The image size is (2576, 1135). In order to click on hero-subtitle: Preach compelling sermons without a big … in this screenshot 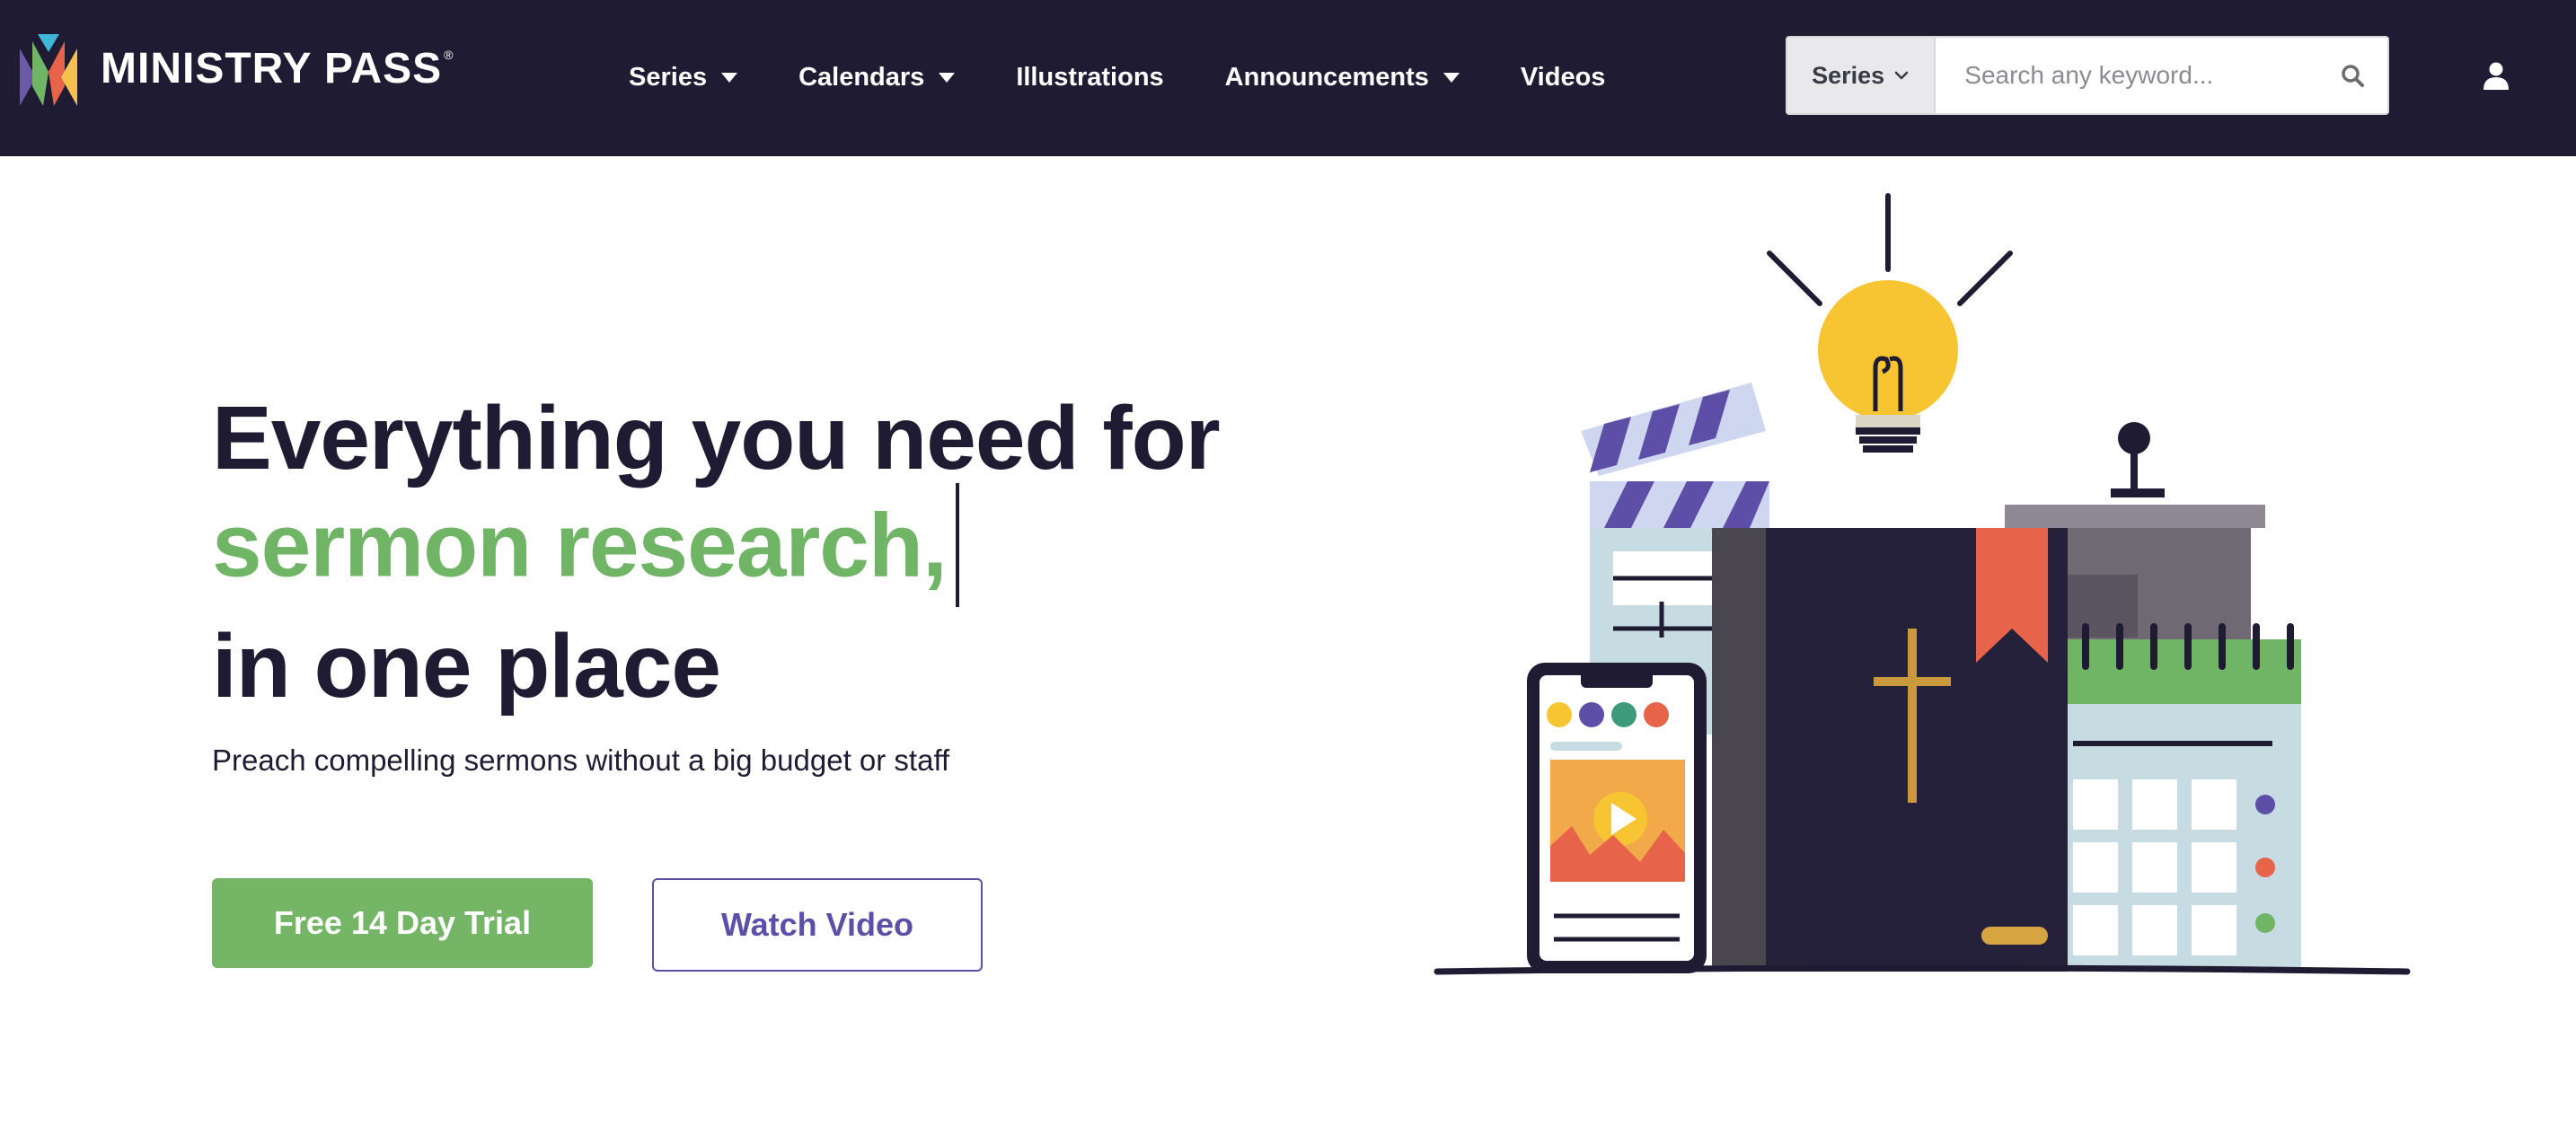, I will do `click(581, 760)`.